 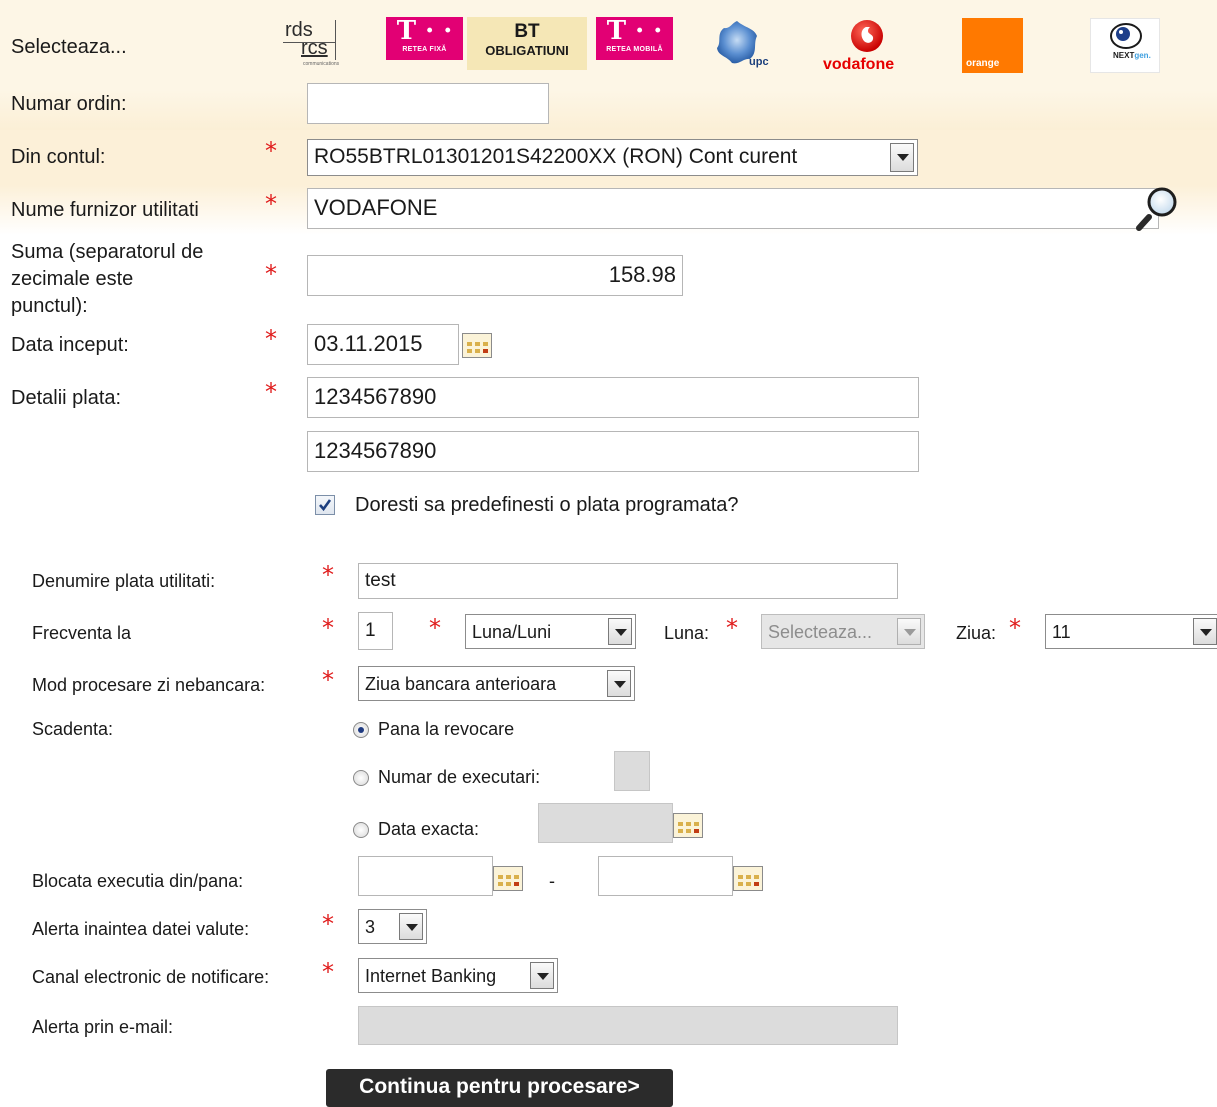 What do you see at coordinates (429, 829) in the screenshot?
I see `due-option-exact-date: Data exacta:` at bounding box center [429, 829].